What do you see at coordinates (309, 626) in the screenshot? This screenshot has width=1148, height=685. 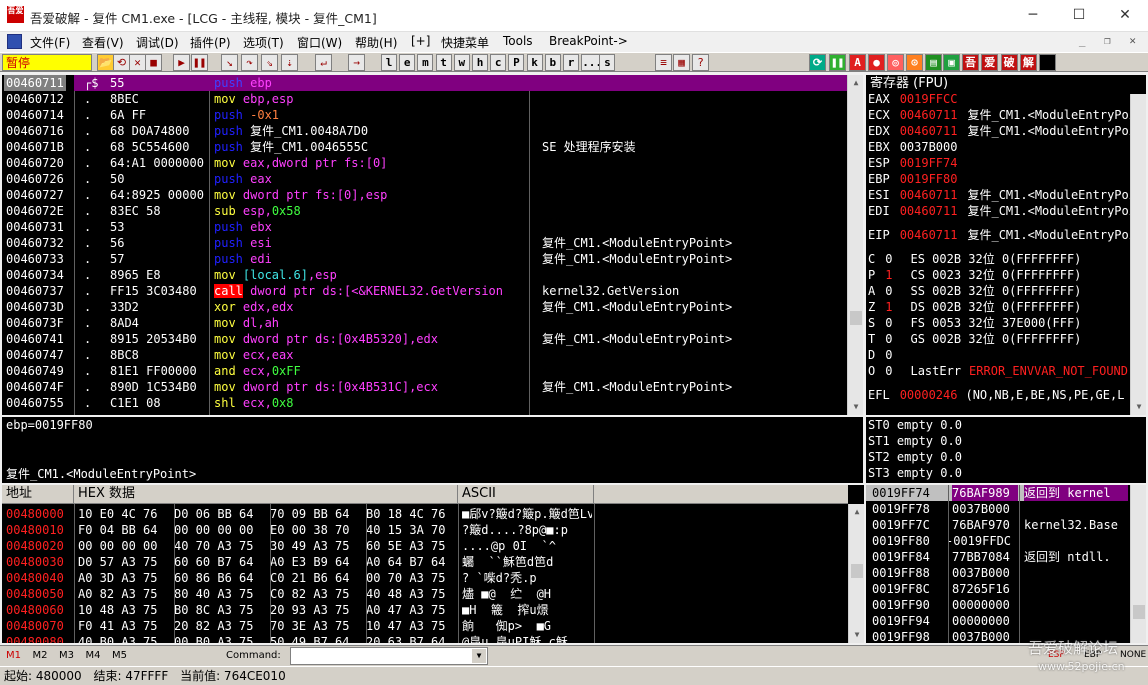 I see `dump-hex-group: 70 3E A3 75` at bounding box center [309, 626].